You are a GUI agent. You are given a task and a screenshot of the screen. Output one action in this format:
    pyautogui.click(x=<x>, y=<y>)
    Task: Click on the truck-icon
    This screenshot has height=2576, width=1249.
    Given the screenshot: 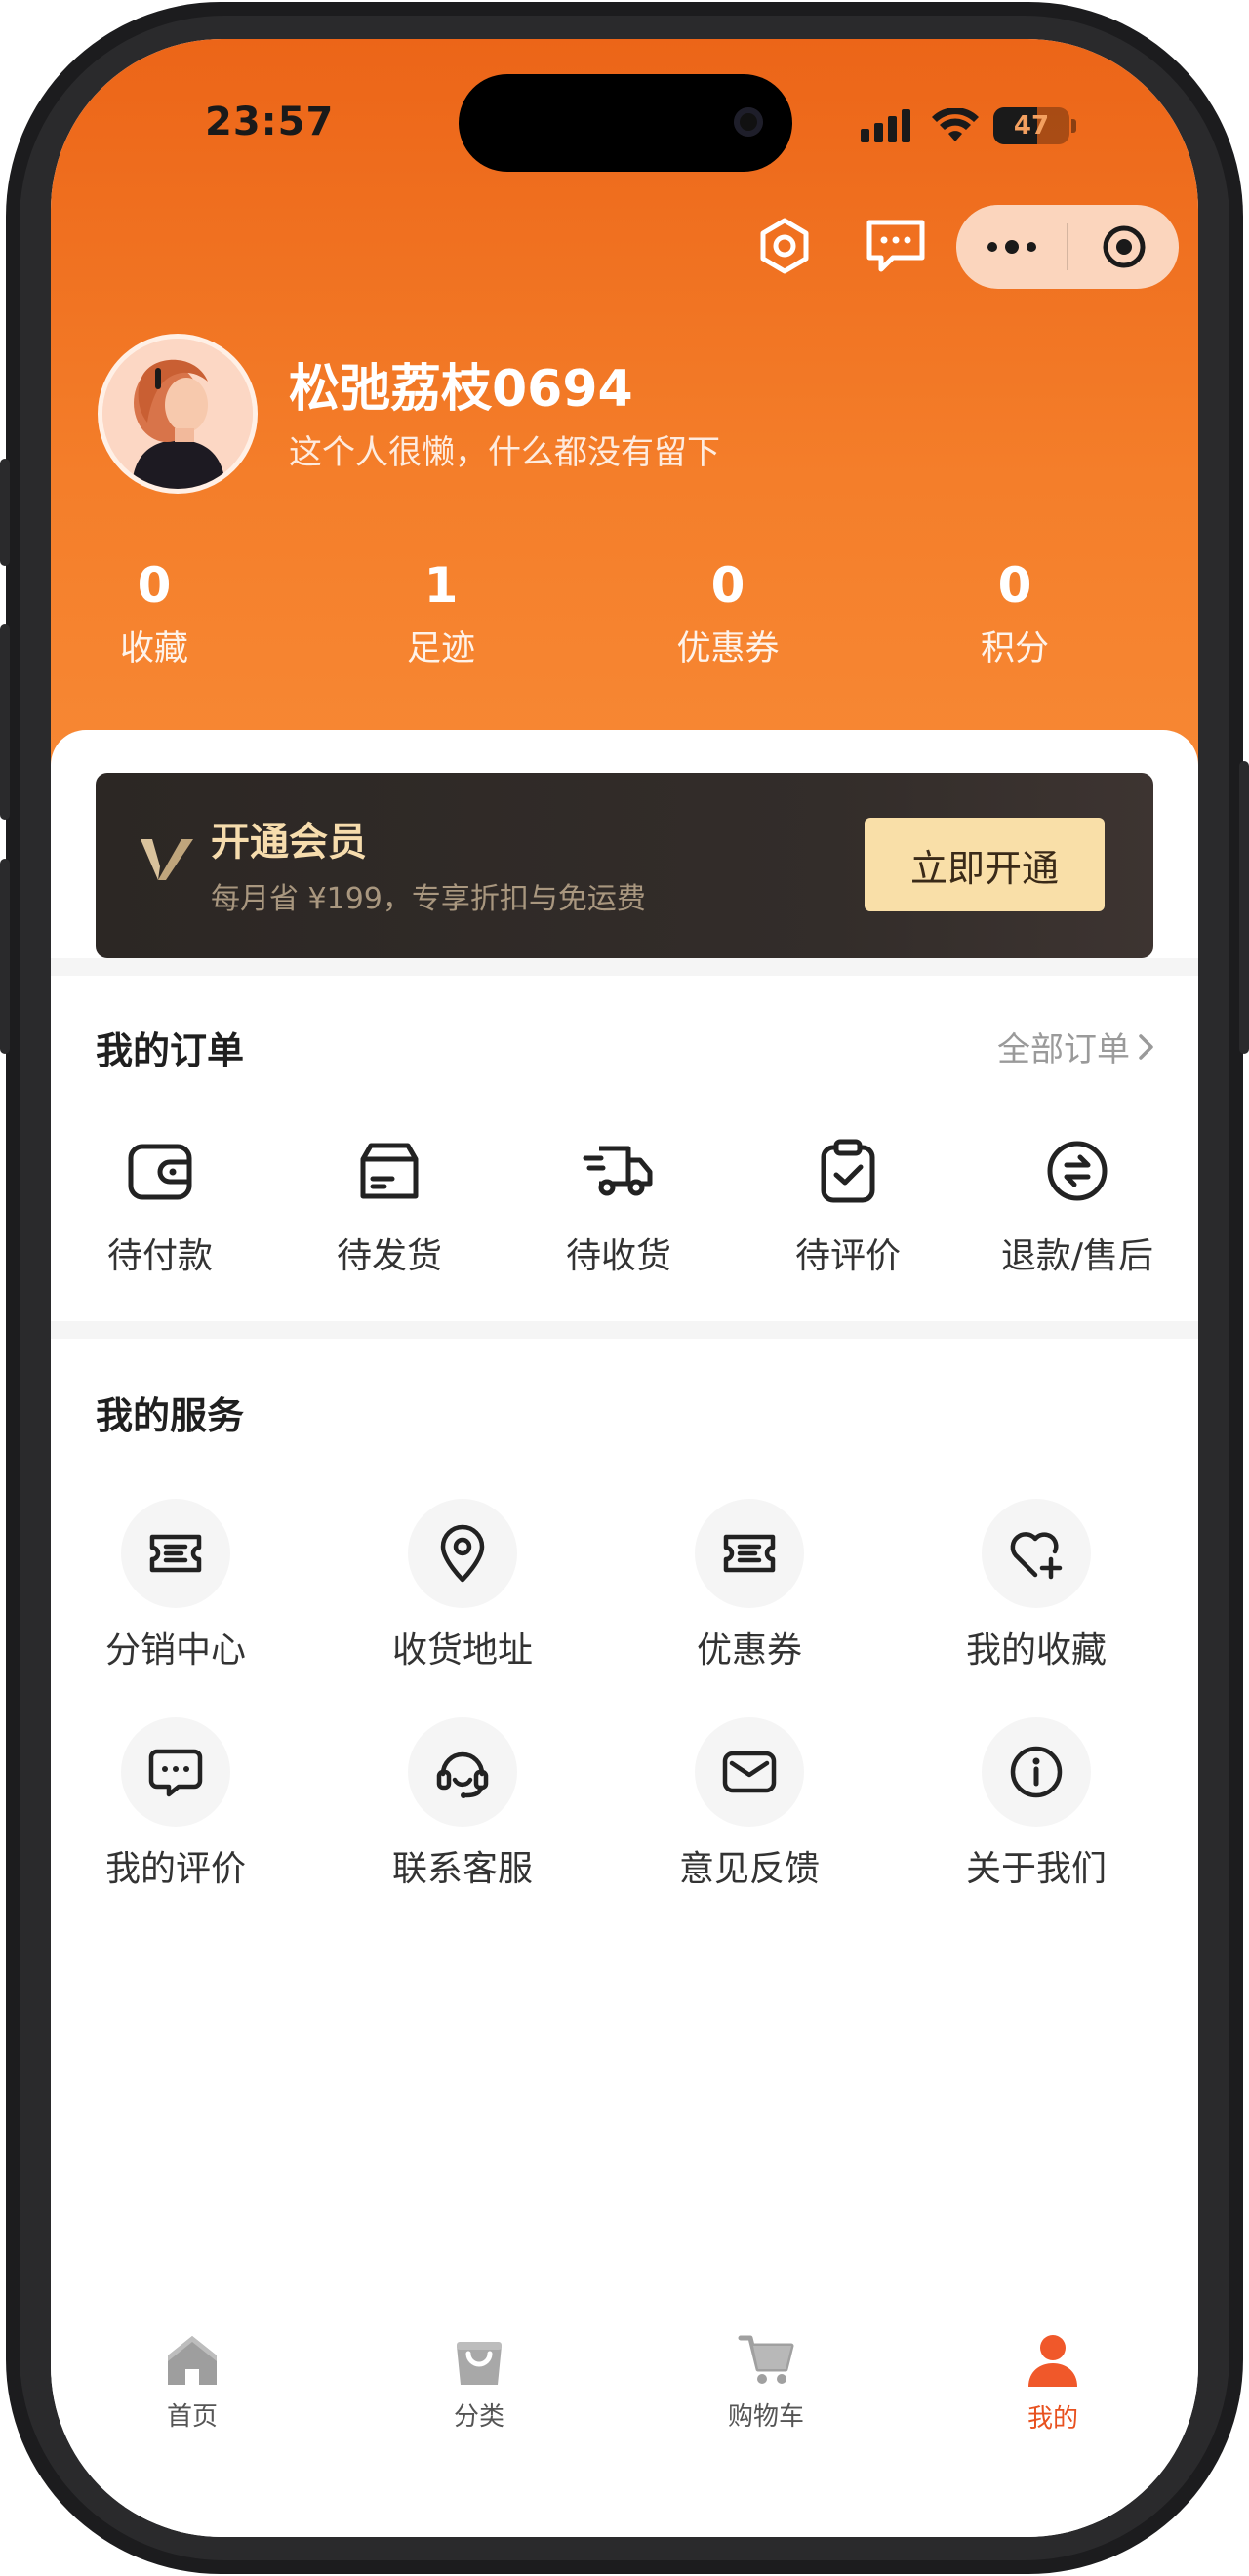 What is the action you would take?
    pyautogui.click(x=618, y=1171)
    